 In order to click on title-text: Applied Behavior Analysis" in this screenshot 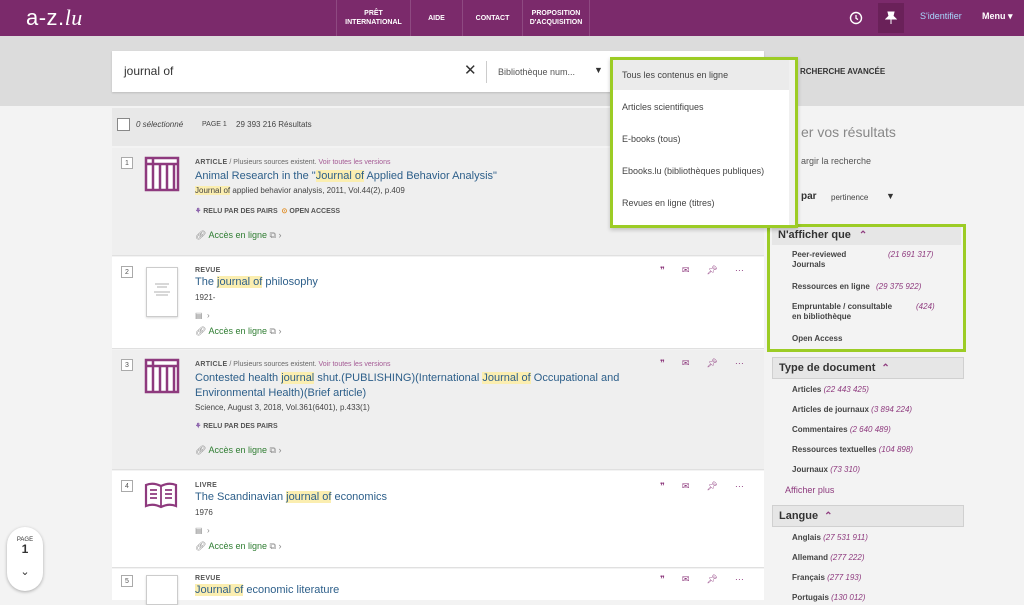, I will do `click(430, 176)`.